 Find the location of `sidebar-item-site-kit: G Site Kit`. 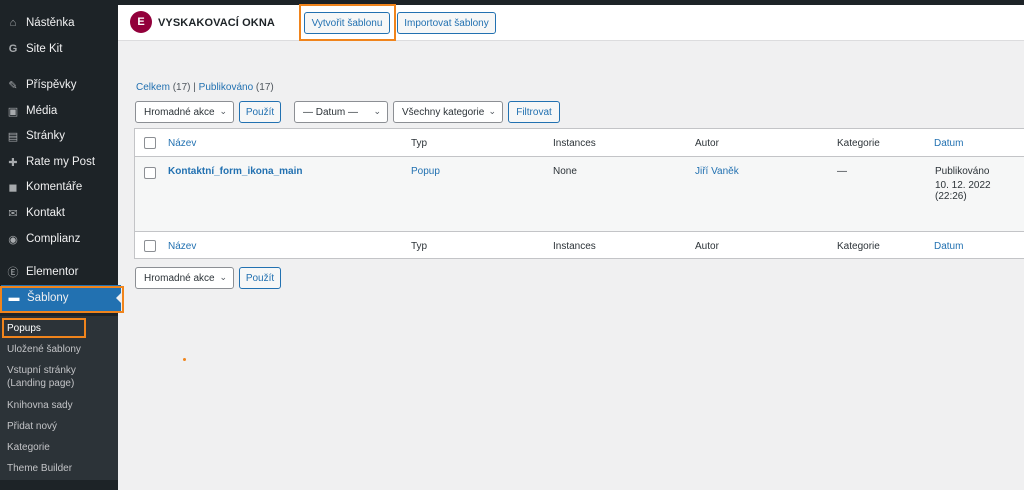

sidebar-item-site-kit: G Site Kit is located at coordinates (59, 49).